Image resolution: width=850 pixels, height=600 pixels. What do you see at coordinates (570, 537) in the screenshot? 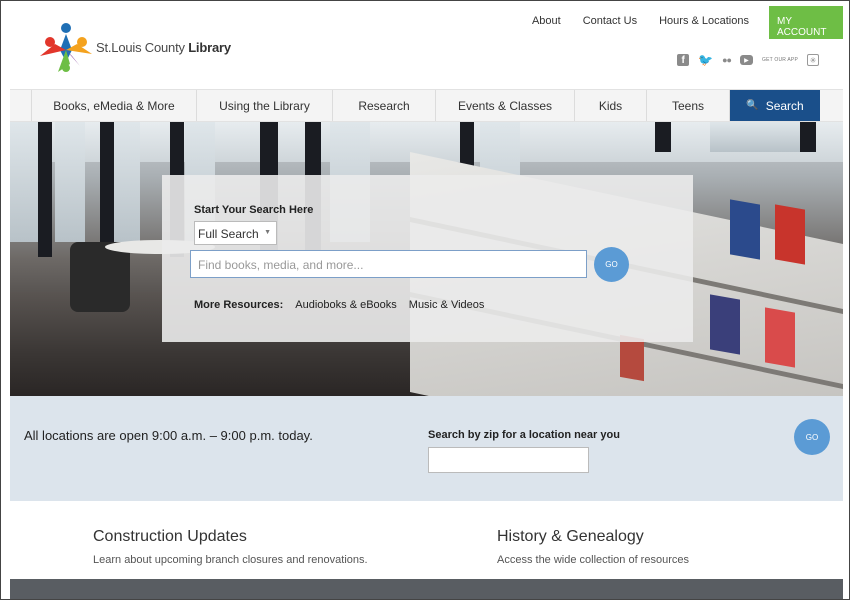
I see `history-genealogy-link: History & Genealogy` at bounding box center [570, 537].